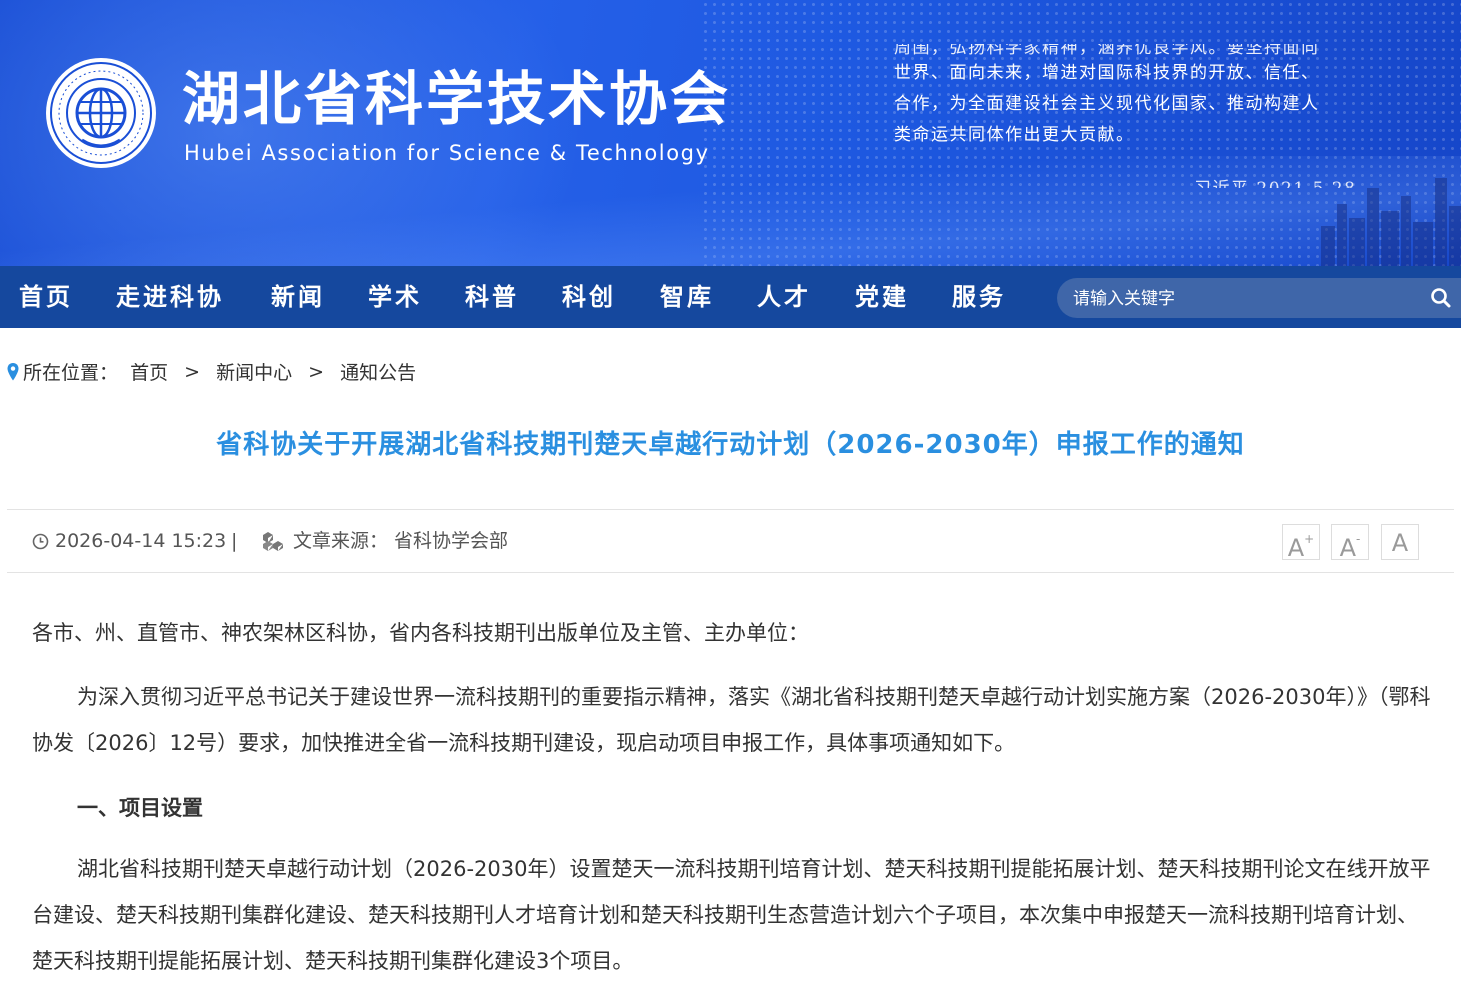 The height and width of the screenshot is (984, 1461). Describe the element at coordinates (71, 373) in the screenshot. I see `breadcrumb-label: 所在位置：` at that location.